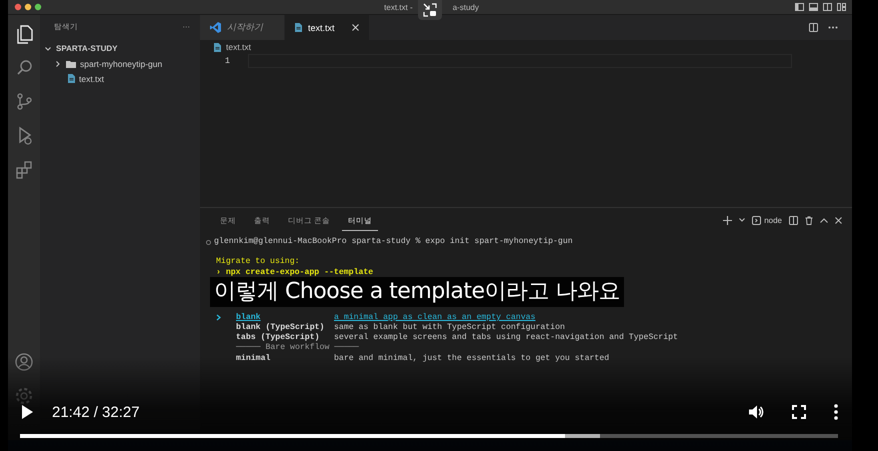 The image size is (878, 451). I want to click on terminal-line: ───── Bare workflow ─────, so click(297, 347).